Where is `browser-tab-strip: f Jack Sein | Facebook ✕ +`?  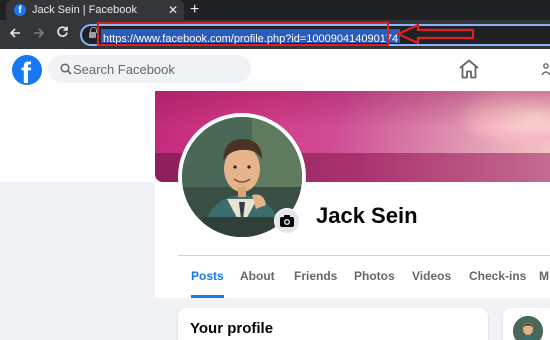
browser-tab-strip: f Jack Sein | Facebook ✕ + is located at coordinates (275, 10).